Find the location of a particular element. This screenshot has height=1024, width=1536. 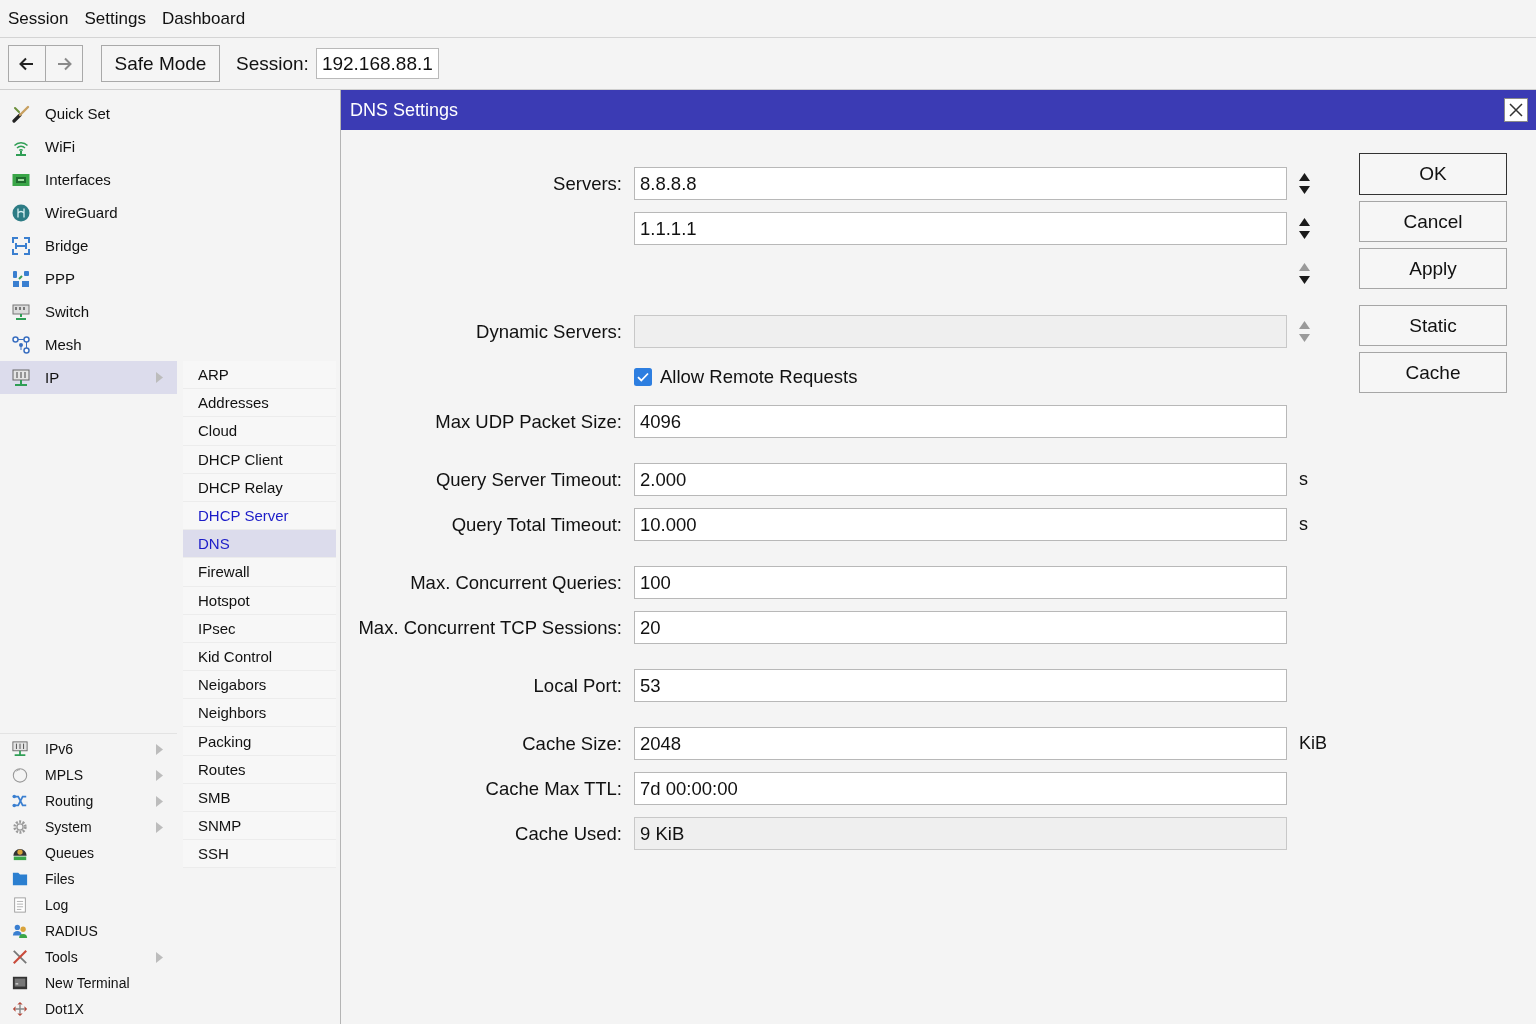

input-field: 100 is located at coordinates (960, 582).